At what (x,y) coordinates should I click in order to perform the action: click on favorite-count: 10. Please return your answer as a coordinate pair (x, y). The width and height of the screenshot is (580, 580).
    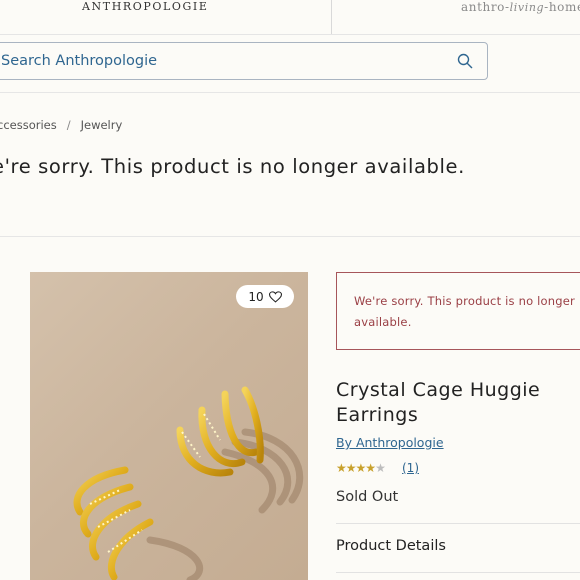
    Looking at the image, I should click on (256, 296).